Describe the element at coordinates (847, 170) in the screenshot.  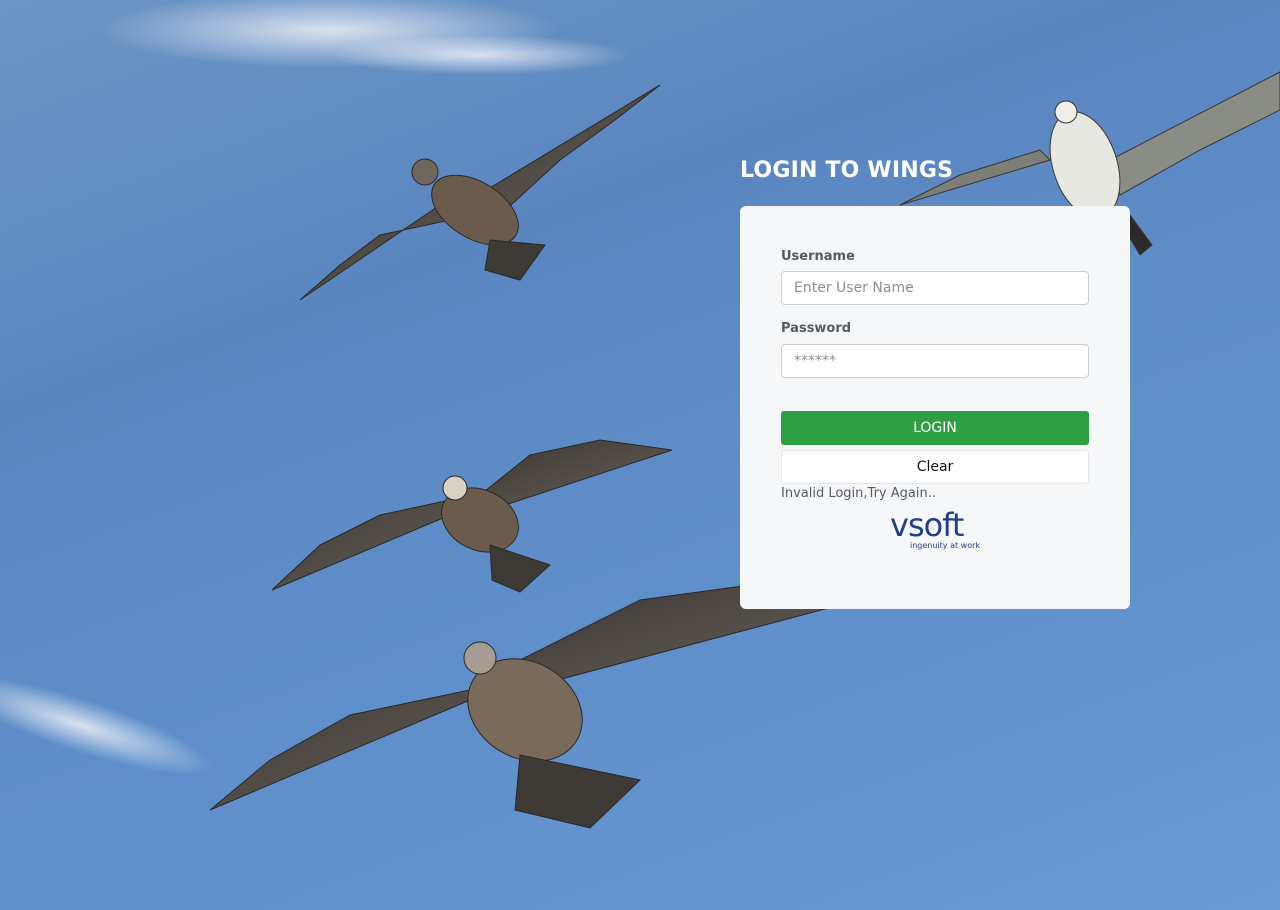
I see `page-title: LOGIN TO WINGS` at that location.